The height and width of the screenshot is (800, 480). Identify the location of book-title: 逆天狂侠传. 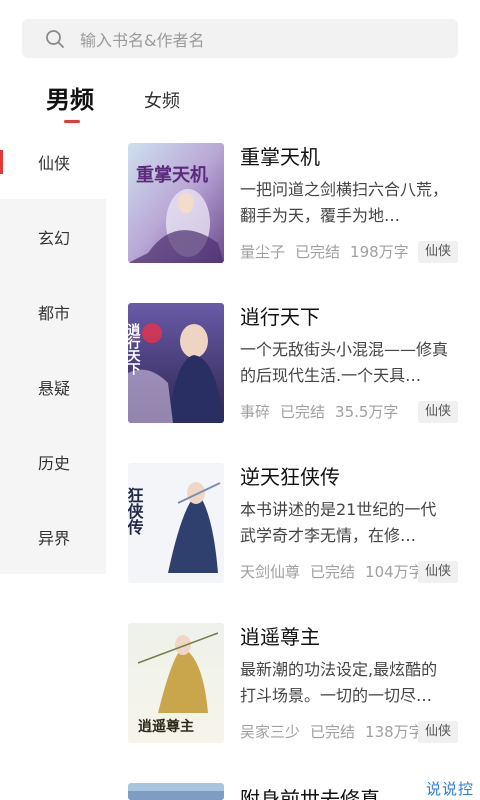
(290, 477).